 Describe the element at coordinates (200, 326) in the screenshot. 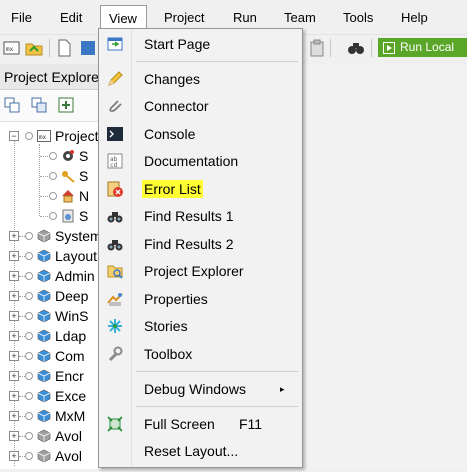

I see `menu-item-stories: Stories` at that location.